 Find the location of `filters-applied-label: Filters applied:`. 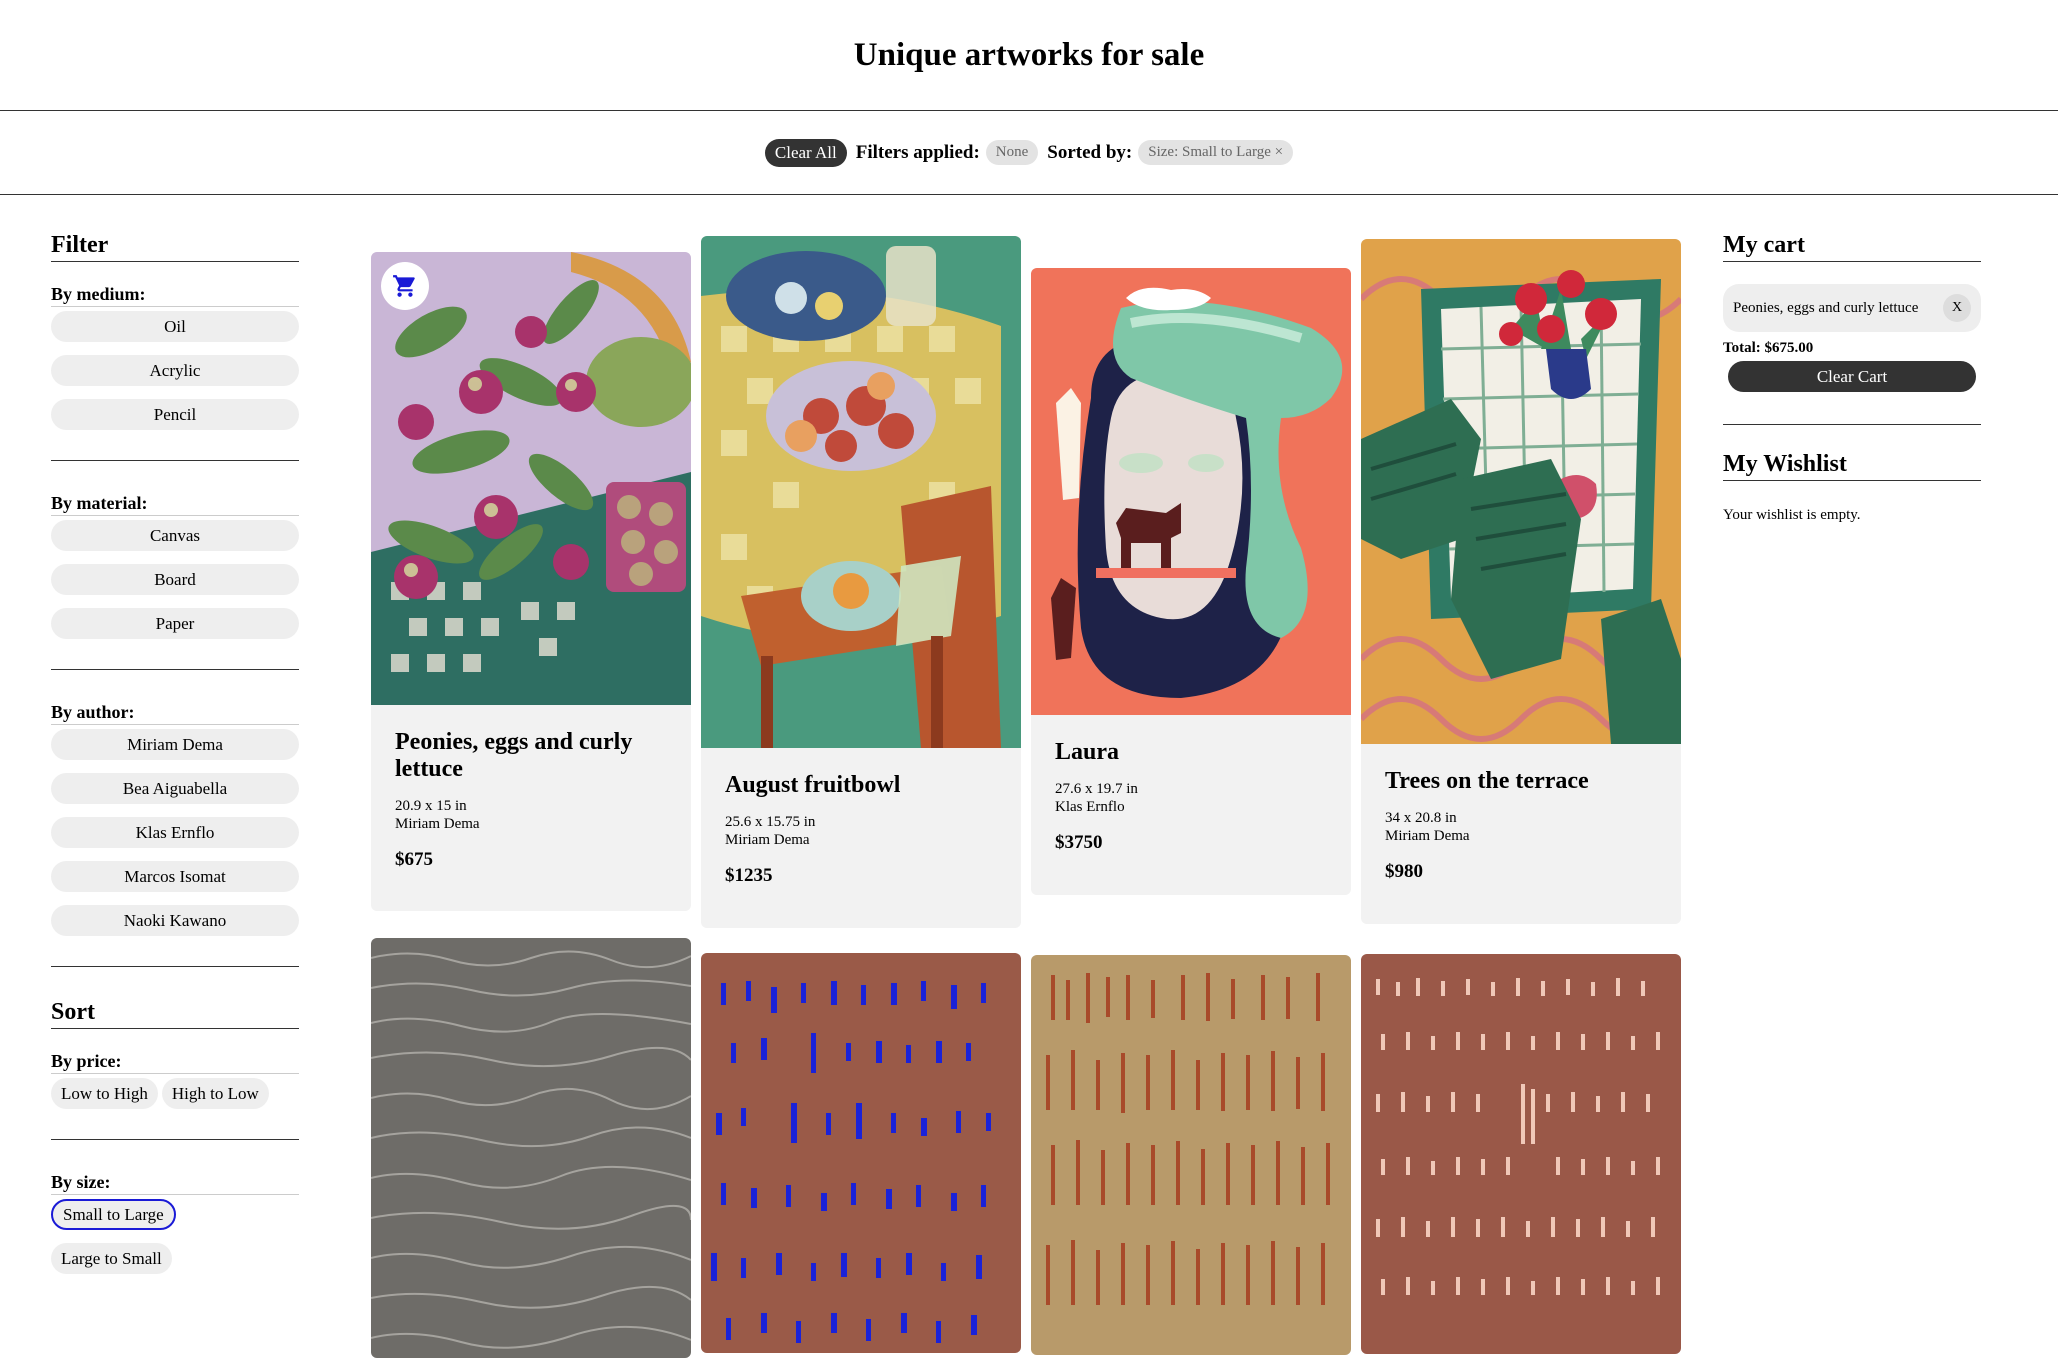

filters-applied-label: Filters applied: is located at coordinates (917, 152).